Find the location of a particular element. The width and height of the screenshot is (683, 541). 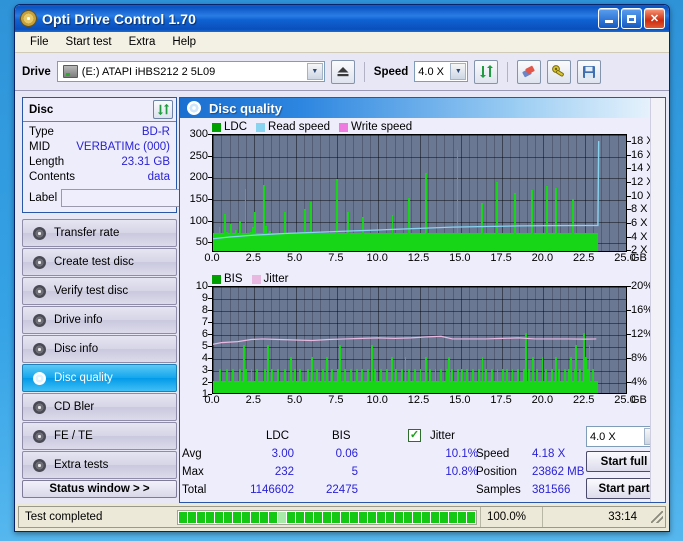

legend-label-write-speed: Write speed is located at coordinates (382, 127).